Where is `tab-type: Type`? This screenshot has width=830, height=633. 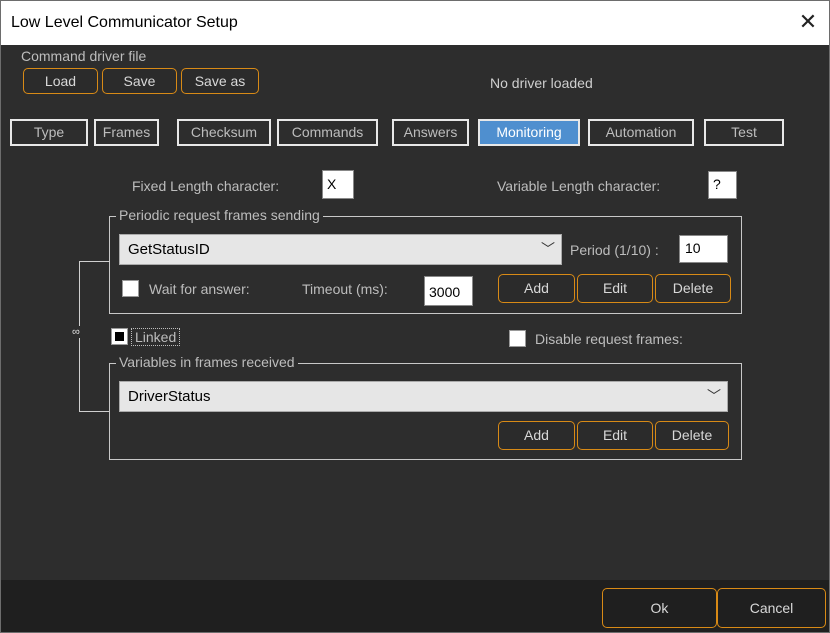 tab-type: Type is located at coordinates (49, 132).